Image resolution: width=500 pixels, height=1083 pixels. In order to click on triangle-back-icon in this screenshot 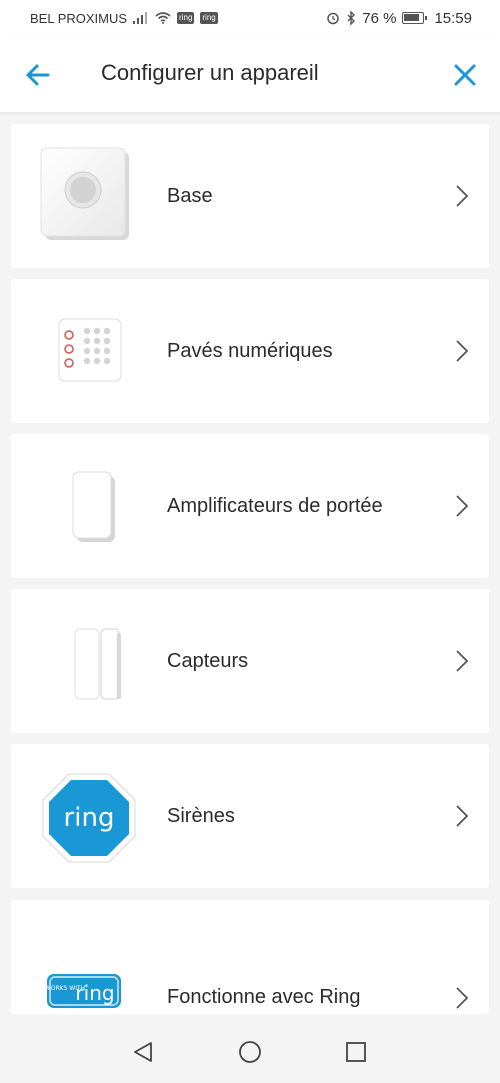, I will do `click(143, 1052)`.